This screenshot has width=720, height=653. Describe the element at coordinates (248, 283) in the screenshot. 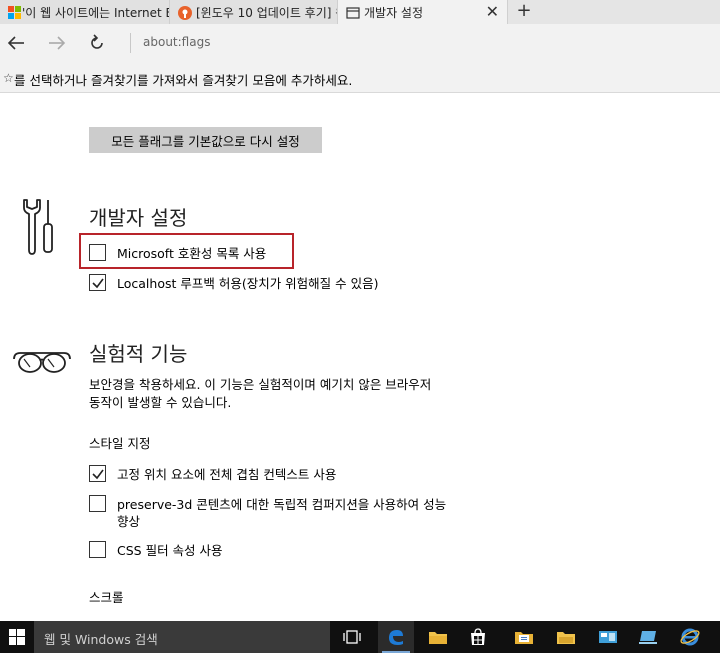

I see `option-label: Localhost 루프백 허용(장치가 위험해질 수 있음)` at that location.